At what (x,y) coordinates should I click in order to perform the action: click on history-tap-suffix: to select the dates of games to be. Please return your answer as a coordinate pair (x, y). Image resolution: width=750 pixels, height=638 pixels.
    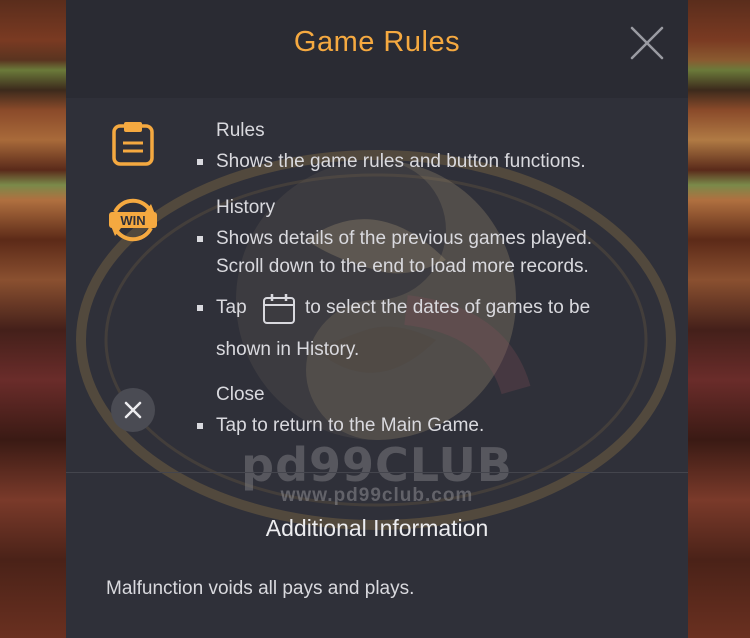
    Looking at the image, I should click on (448, 307).